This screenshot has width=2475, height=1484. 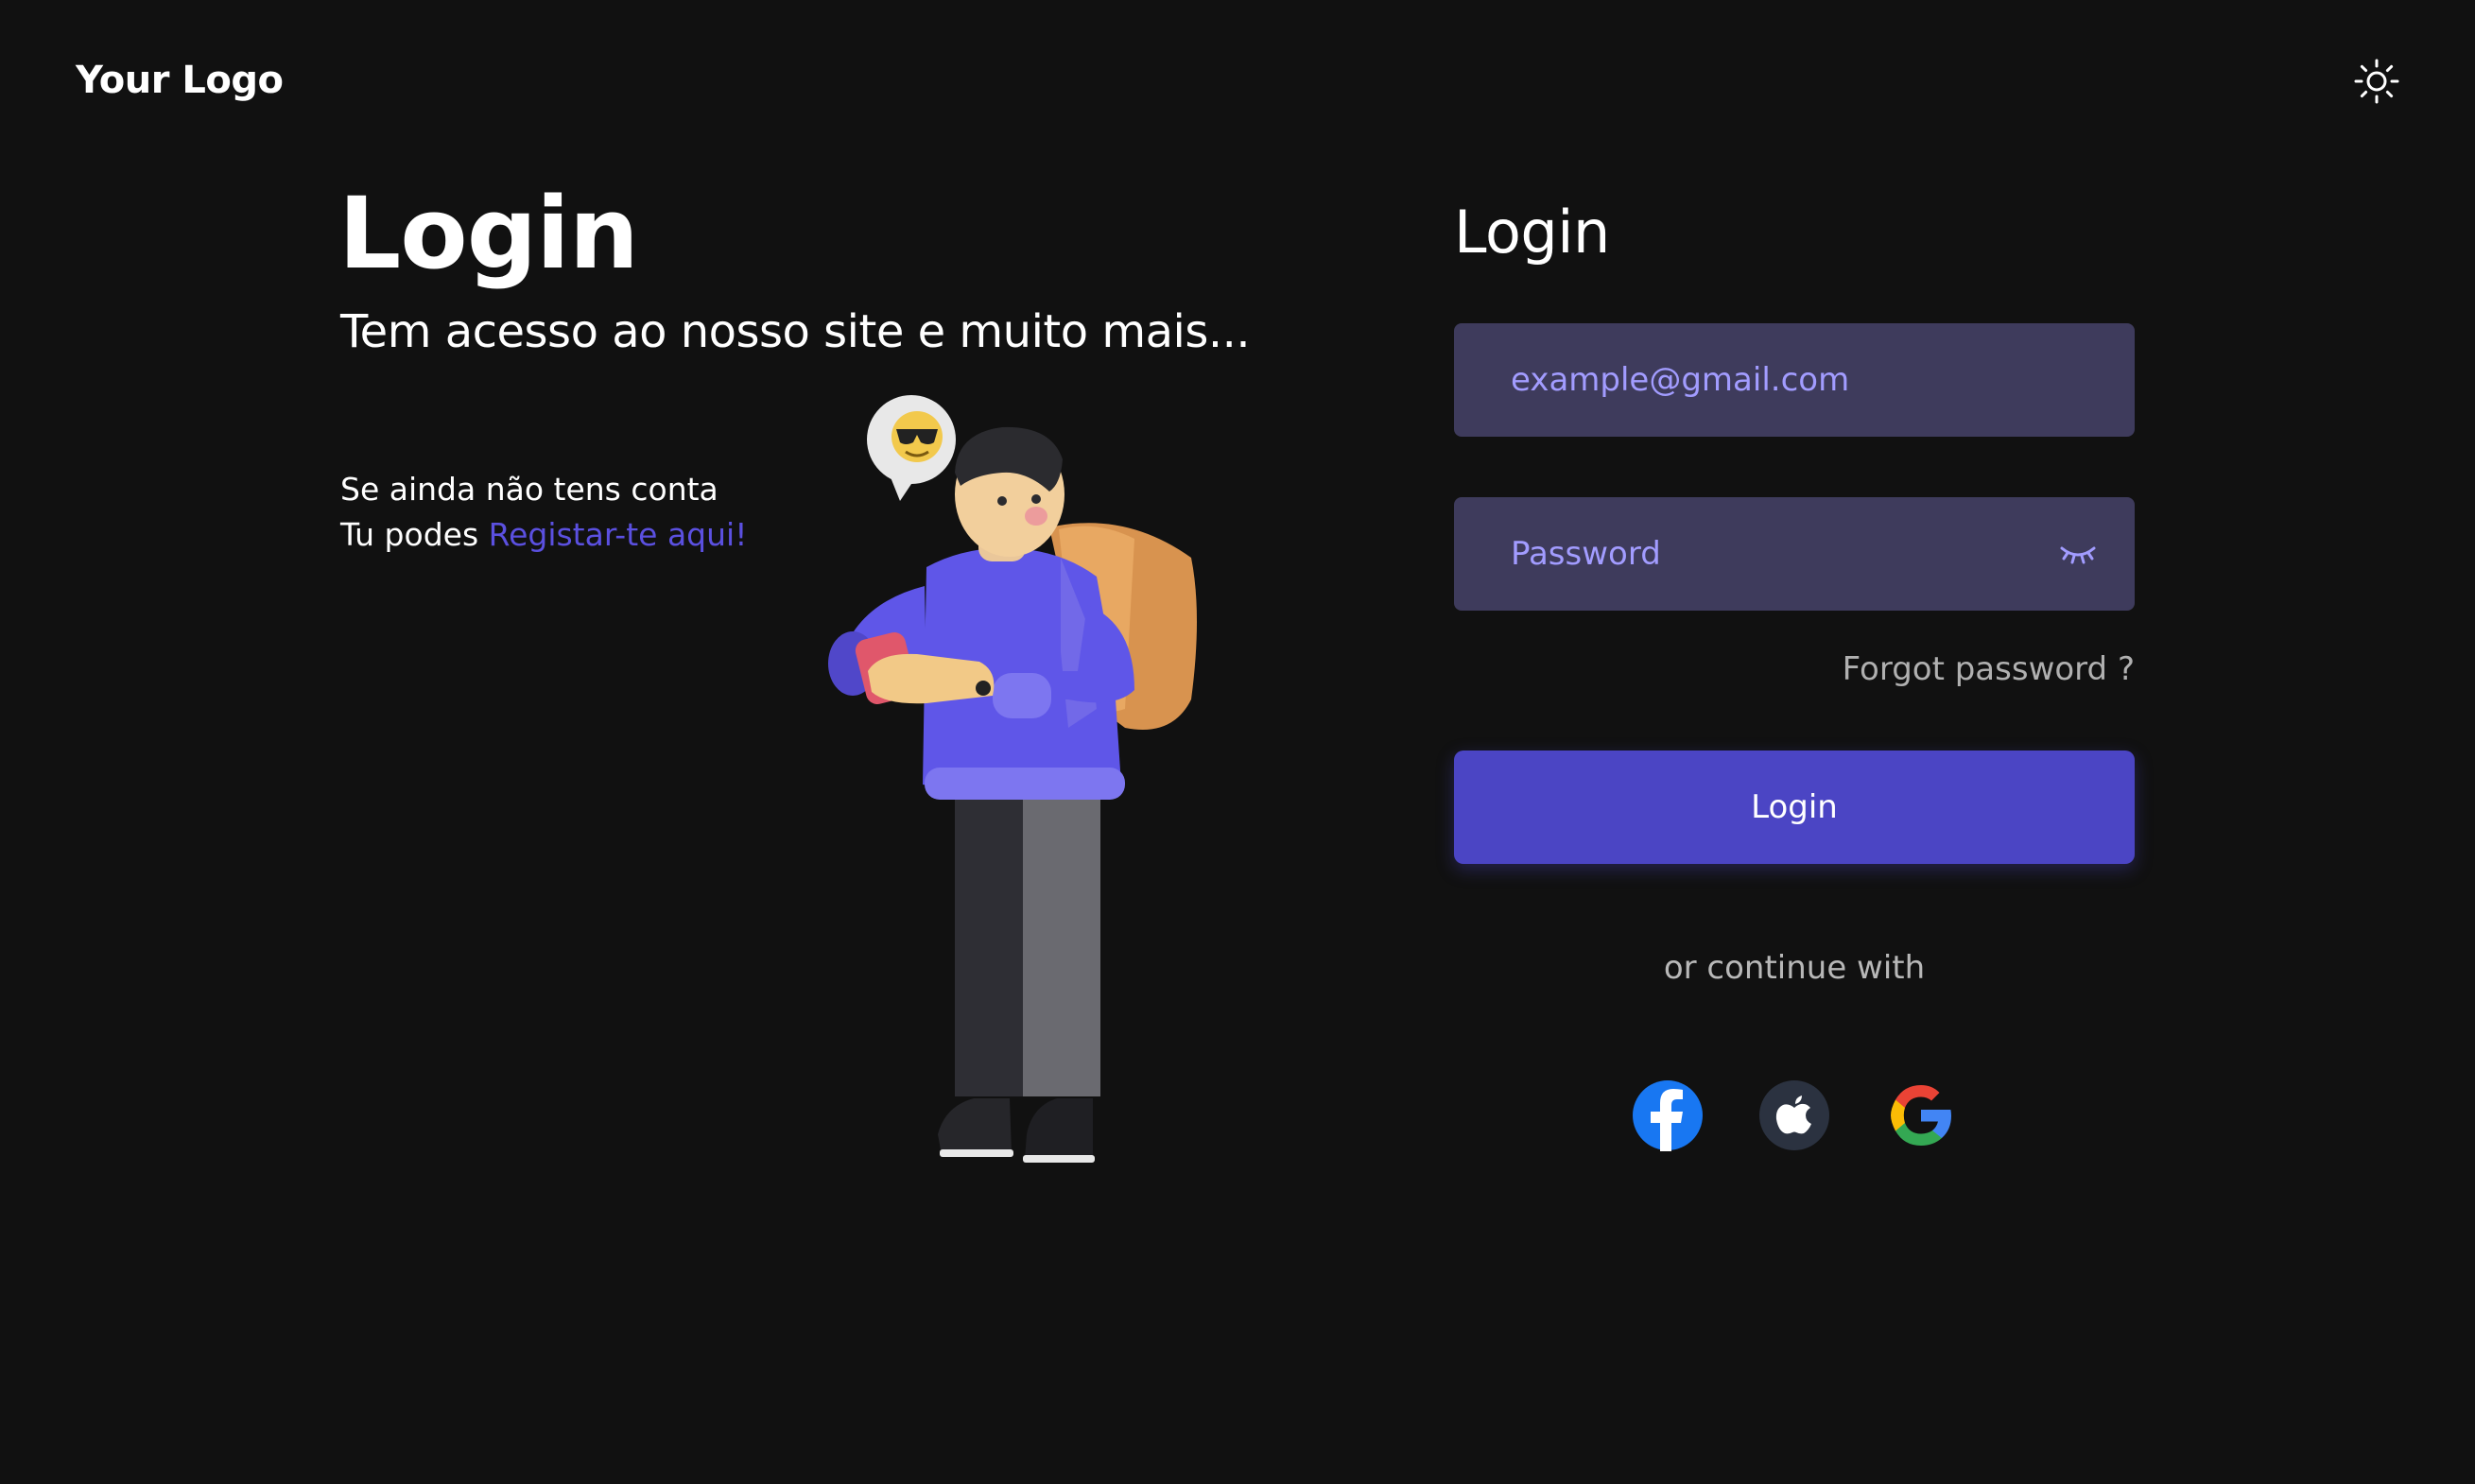 I want to click on register-link: Registar-te aqui!, so click(x=618, y=534).